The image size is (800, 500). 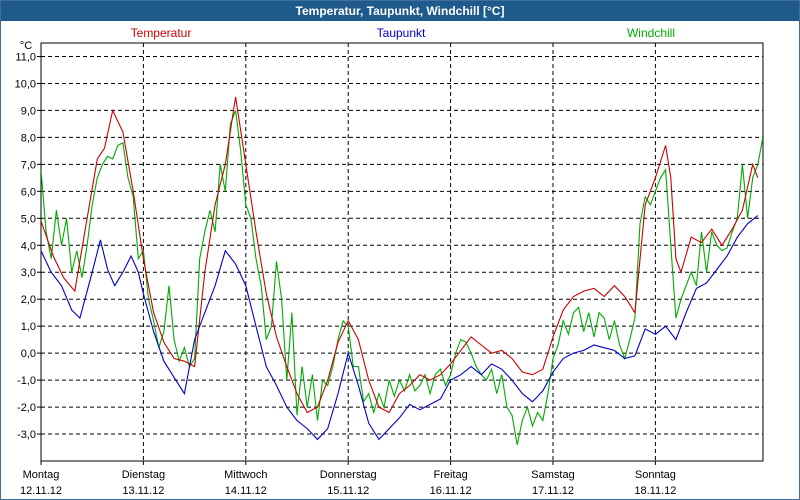 I want to click on legend-windchill: Windchill, so click(x=651, y=33).